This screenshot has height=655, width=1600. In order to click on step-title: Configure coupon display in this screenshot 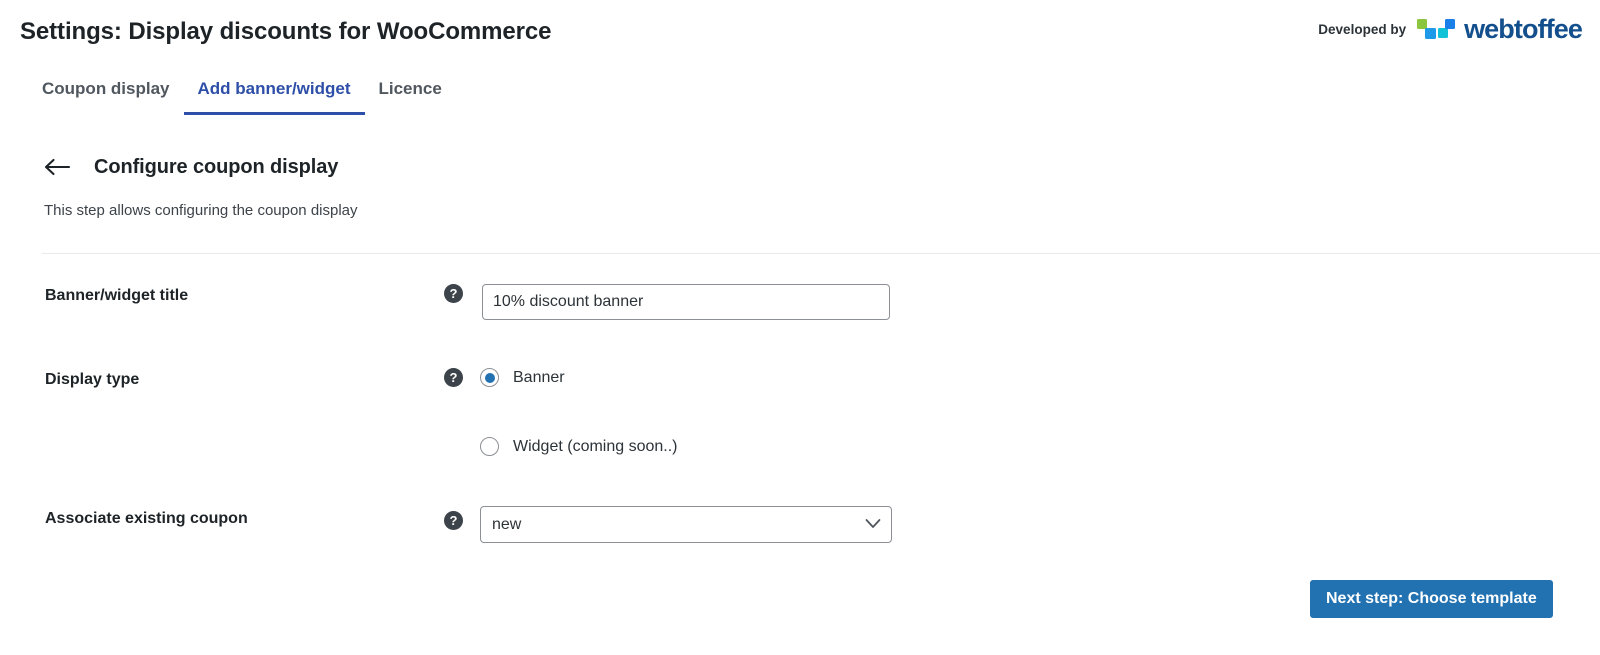, I will do `click(216, 166)`.